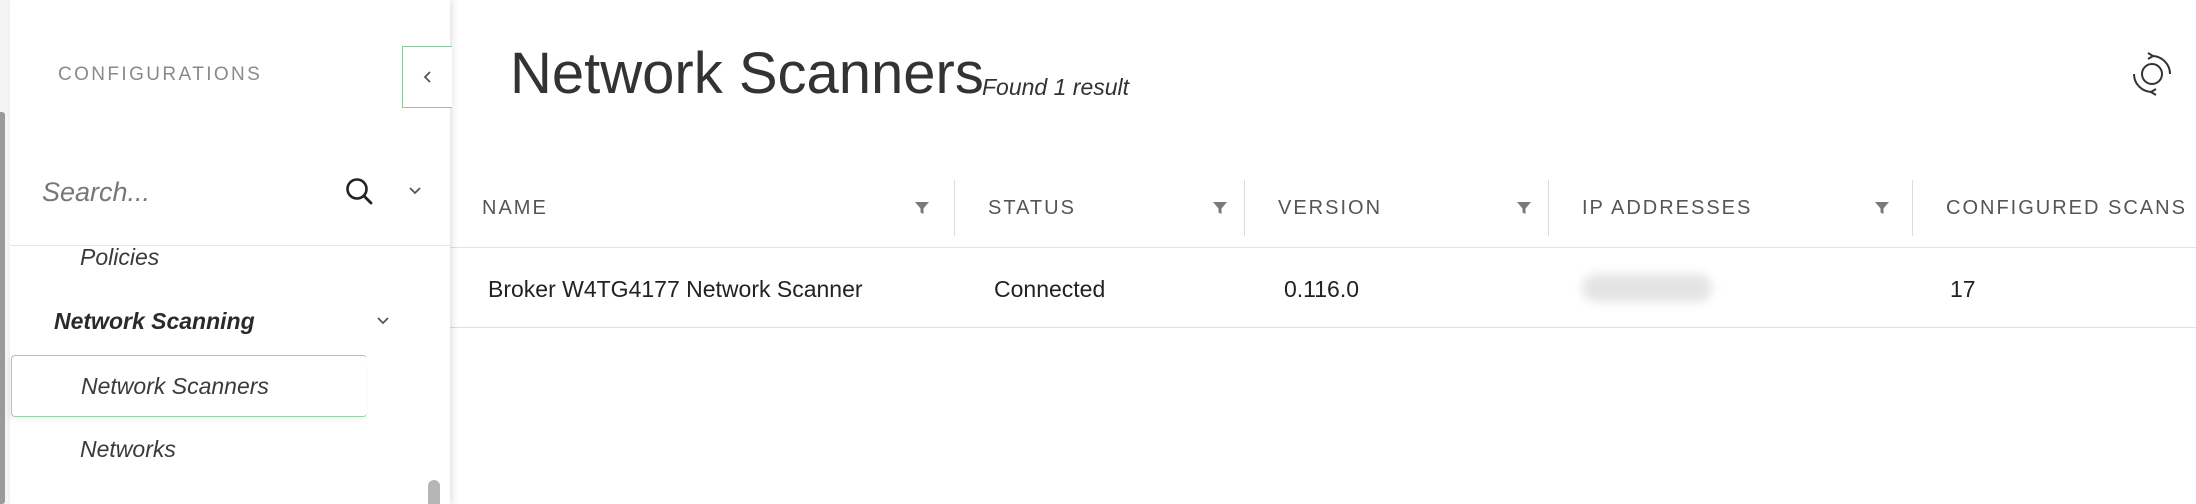 This screenshot has height=504, width=2196. I want to click on cell-version: 0.116.0, so click(1322, 288).